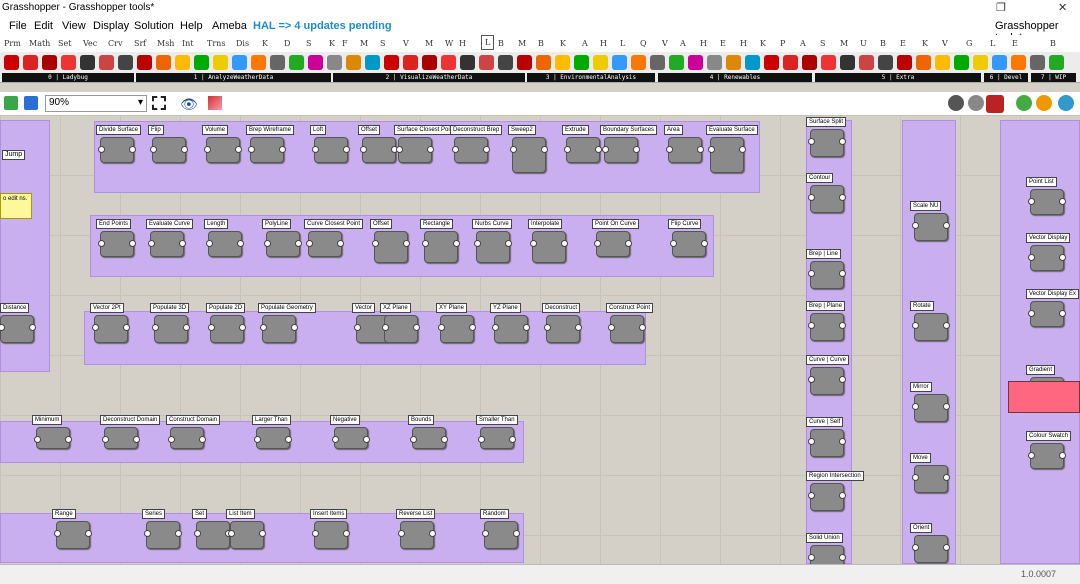 The height and width of the screenshot is (584, 1080). What do you see at coordinates (229, 26) in the screenshot?
I see `menu-ameba: Ameba` at bounding box center [229, 26].